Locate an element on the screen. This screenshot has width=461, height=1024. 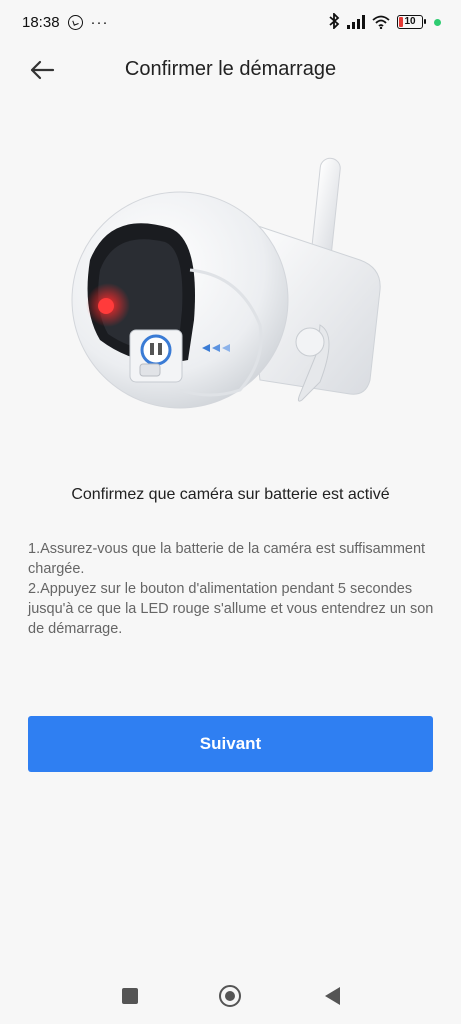
app-header: Confirmer le démarrage is located at coordinates (230, 70).